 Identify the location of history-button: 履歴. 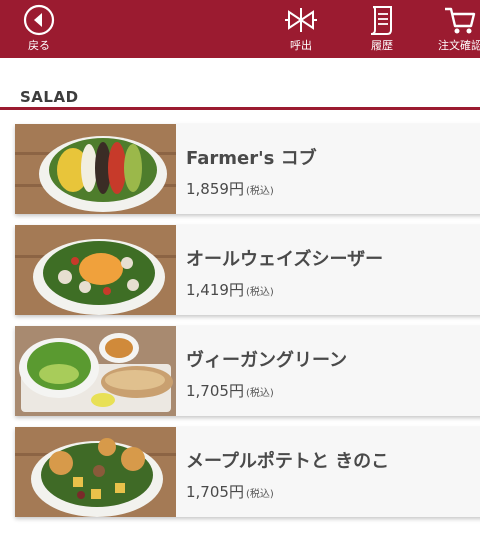
(382, 29).